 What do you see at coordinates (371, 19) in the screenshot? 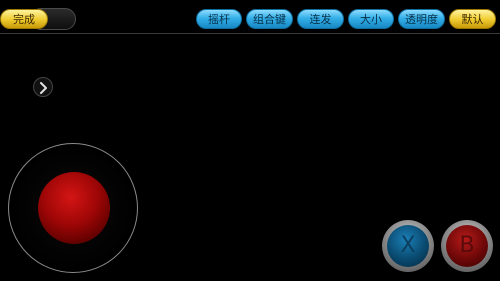
I see `size-button: 大小` at bounding box center [371, 19].